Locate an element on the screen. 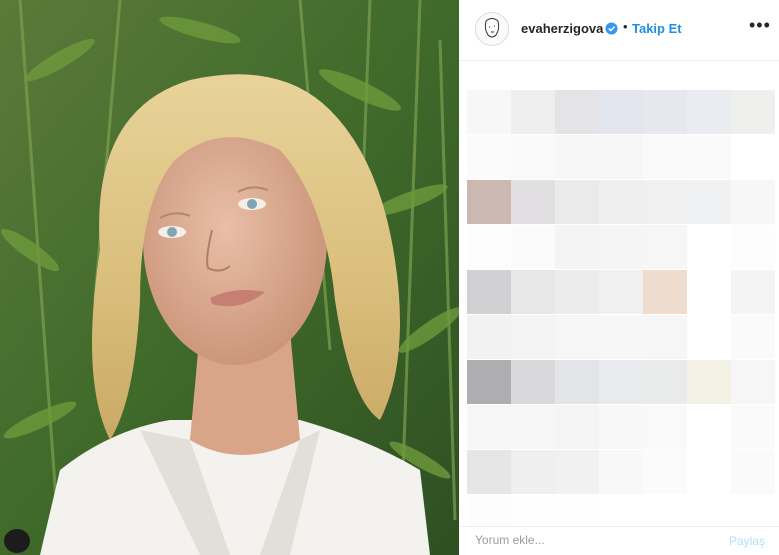 This screenshot has width=779, height=555. user-tag-icon is located at coordinates (17, 541).